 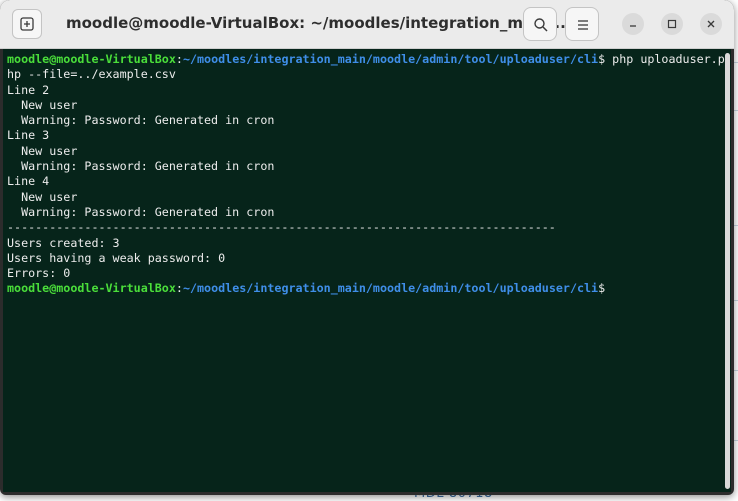 I want to click on terminal-scrollbar, so click(x=727, y=271).